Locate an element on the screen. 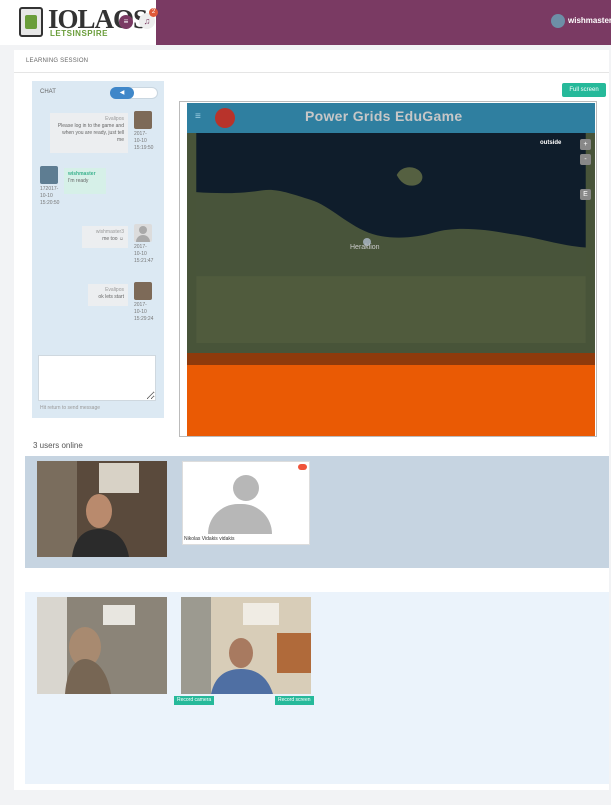 This screenshot has width=611, height=805. message-text: I'm ready is located at coordinates (78, 181).